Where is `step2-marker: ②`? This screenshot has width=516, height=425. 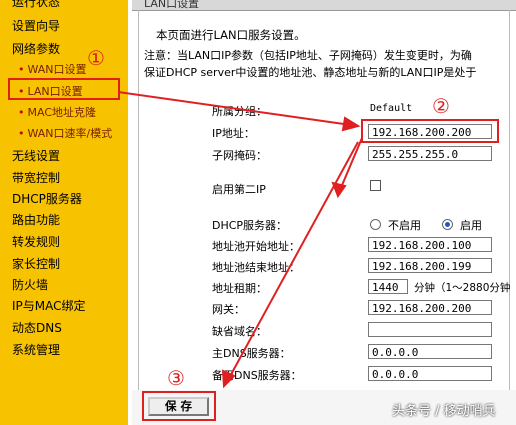
step2-marker: ② is located at coordinates (441, 106).